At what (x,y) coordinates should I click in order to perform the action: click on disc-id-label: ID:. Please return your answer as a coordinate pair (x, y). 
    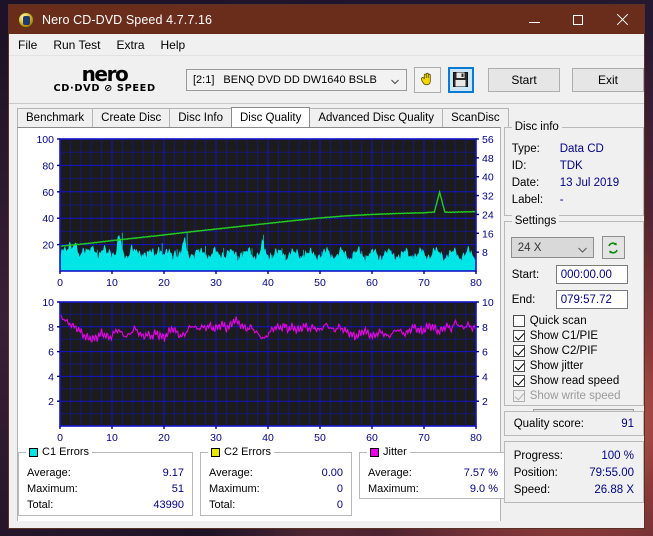
    Looking at the image, I should click on (519, 166).